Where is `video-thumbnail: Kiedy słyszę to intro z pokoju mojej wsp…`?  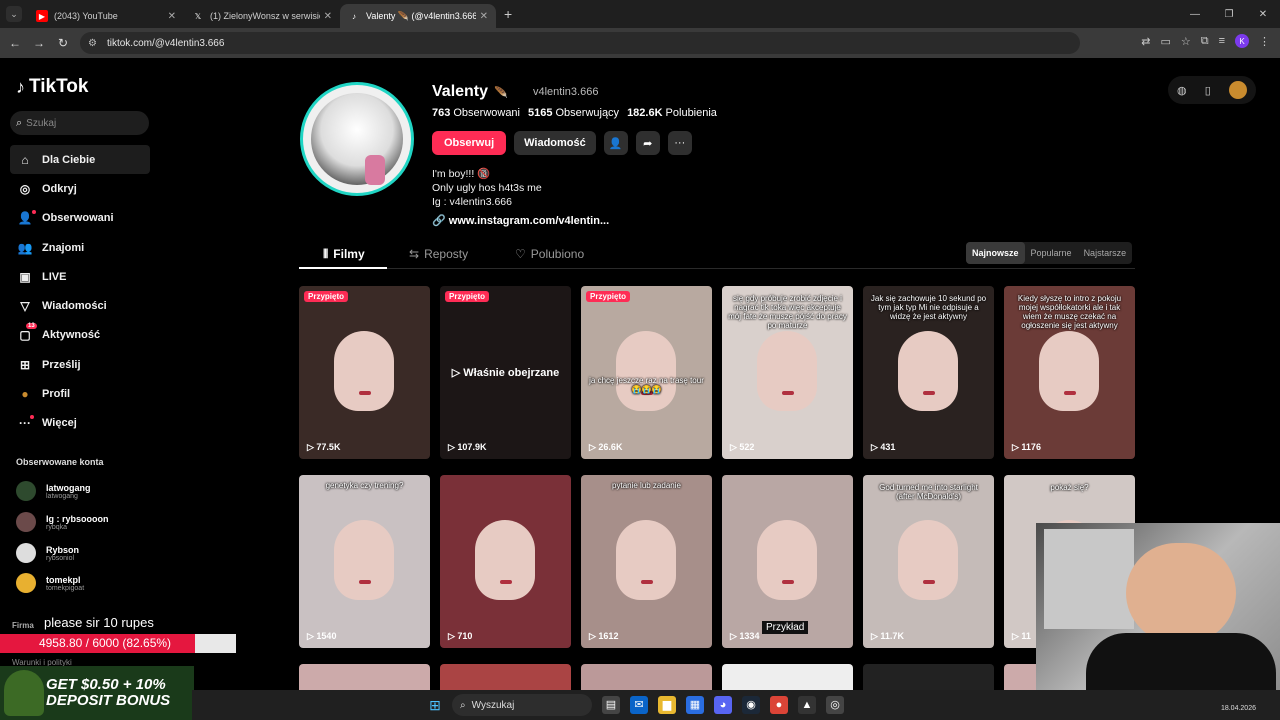
video-thumbnail: Kiedy słyszę to intro z pokoju mojej wsp… is located at coordinates (1069, 372).